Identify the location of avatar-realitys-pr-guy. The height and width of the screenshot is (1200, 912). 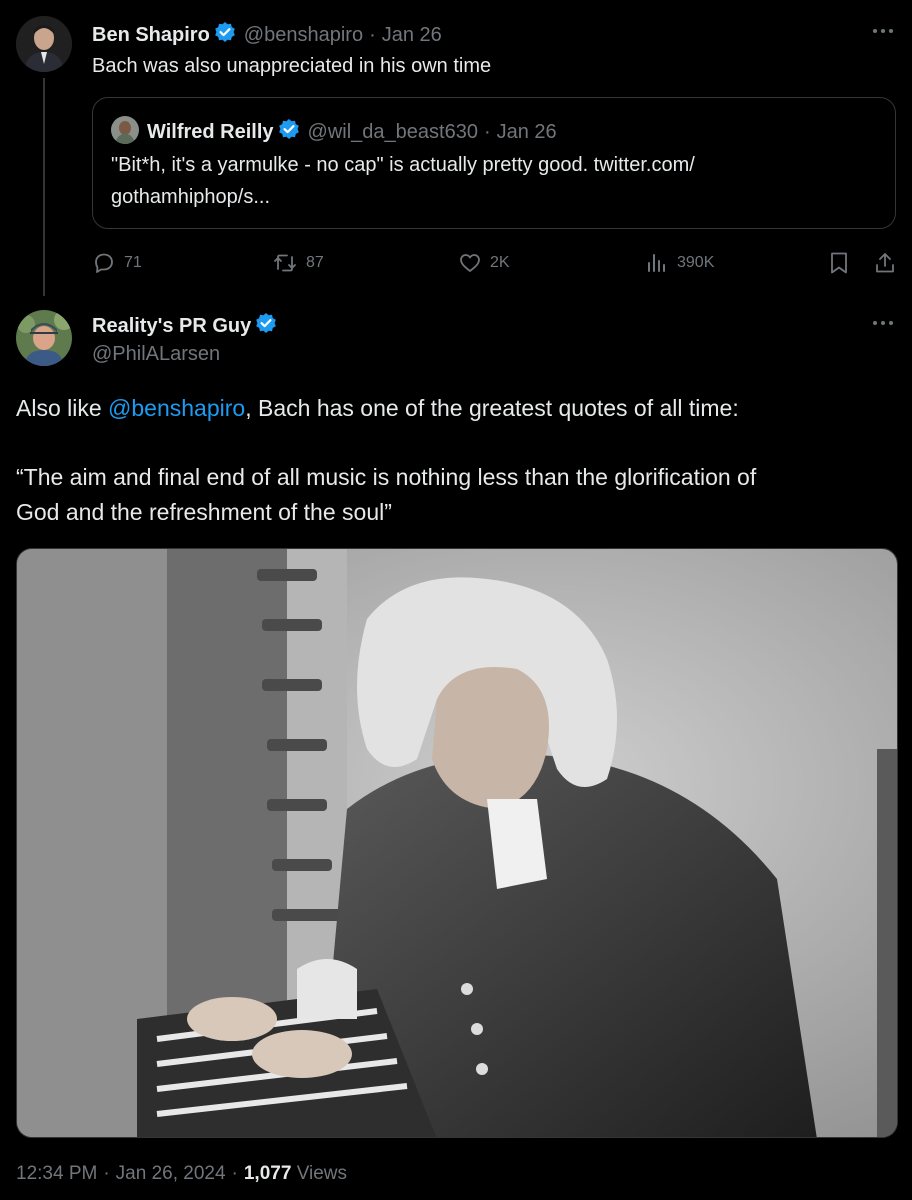
(44, 338).